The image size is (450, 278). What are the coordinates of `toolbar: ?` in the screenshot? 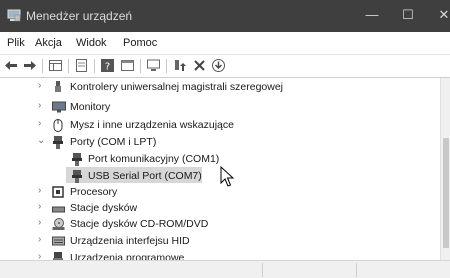 It's located at (225, 66).